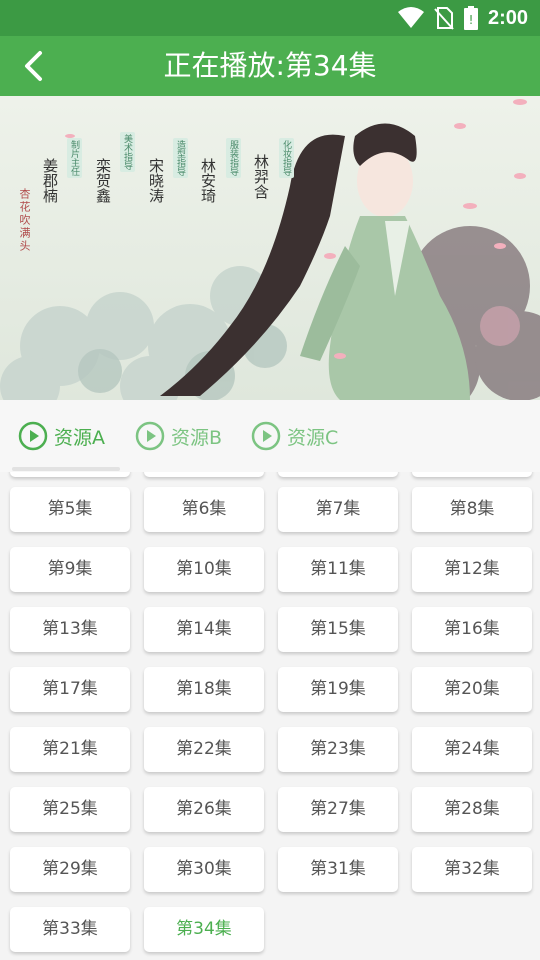 Image resolution: width=540 pixels, height=960 pixels. What do you see at coordinates (313, 437) in the screenshot?
I see `source-tab-label: 资源C` at bounding box center [313, 437].